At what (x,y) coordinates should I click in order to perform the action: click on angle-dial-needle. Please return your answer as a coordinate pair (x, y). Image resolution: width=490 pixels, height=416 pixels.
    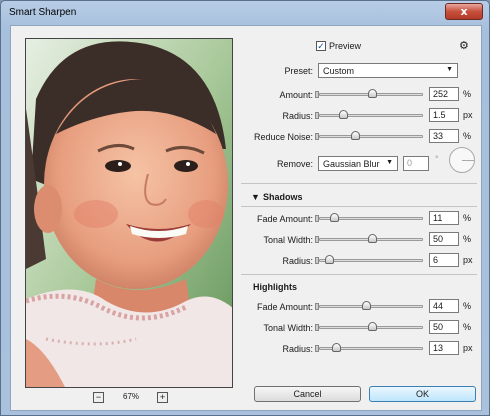
    Looking at the image, I should click on (468, 160).